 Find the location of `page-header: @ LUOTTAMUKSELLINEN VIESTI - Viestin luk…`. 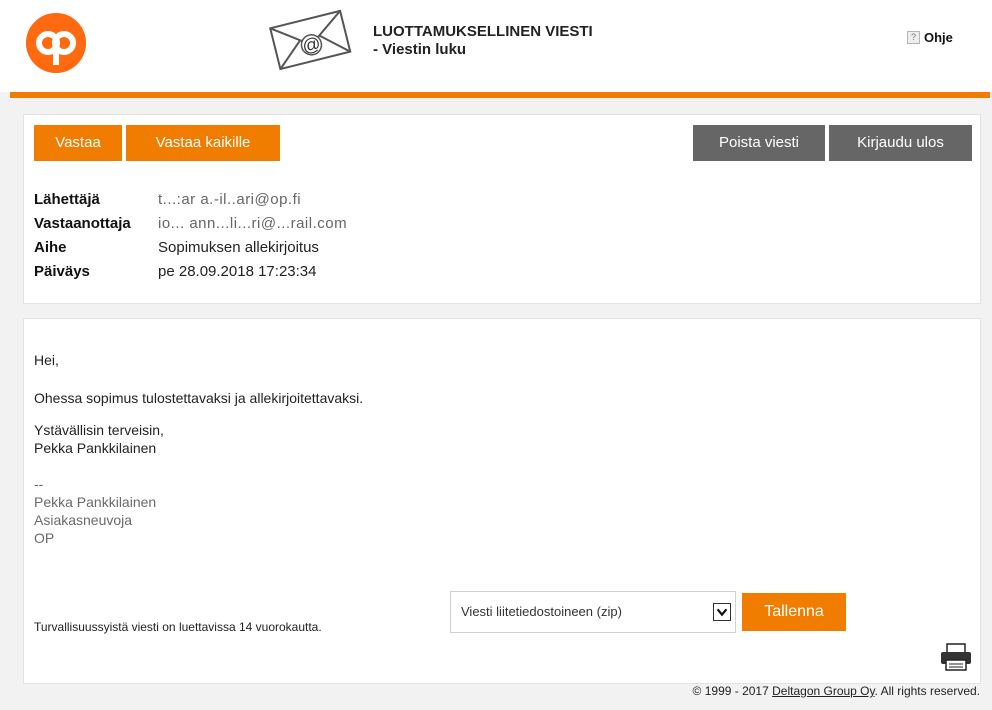

page-header: @ LUOTTAMUKSELLINEN VIESTI - Viestin luk… is located at coordinates (496, 46).